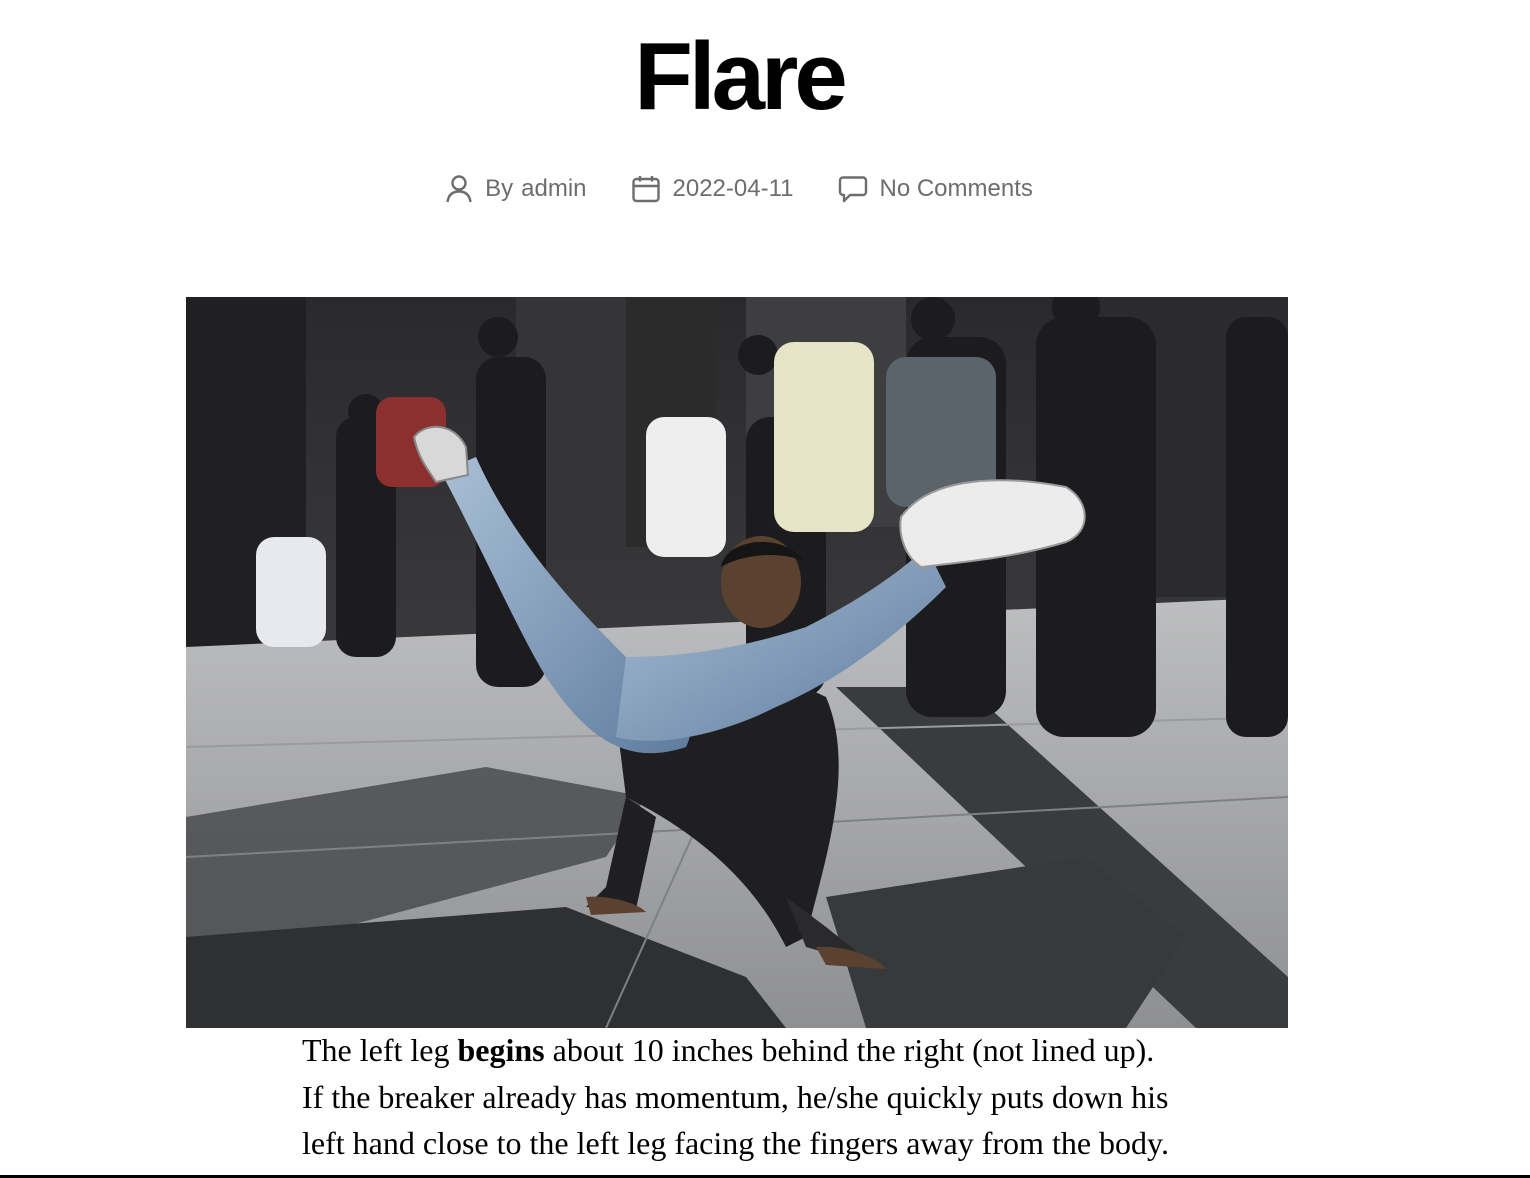 The height and width of the screenshot is (1178, 1530). I want to click on content-bold-word: begins, so click(501, 1050).